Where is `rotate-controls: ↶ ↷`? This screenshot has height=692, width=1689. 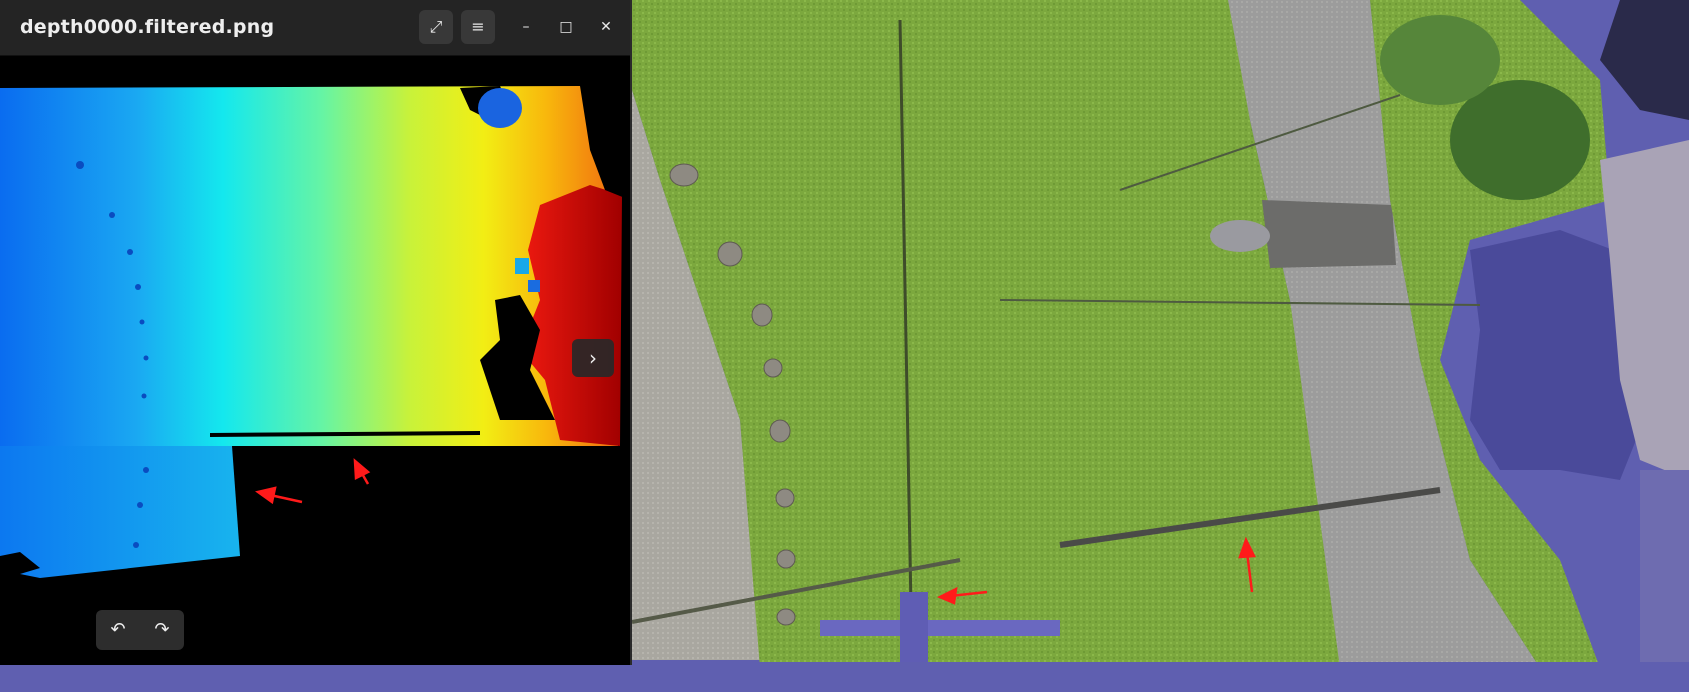
rotate-controls: ↶ ↷ is located at coordinates (140, 630).